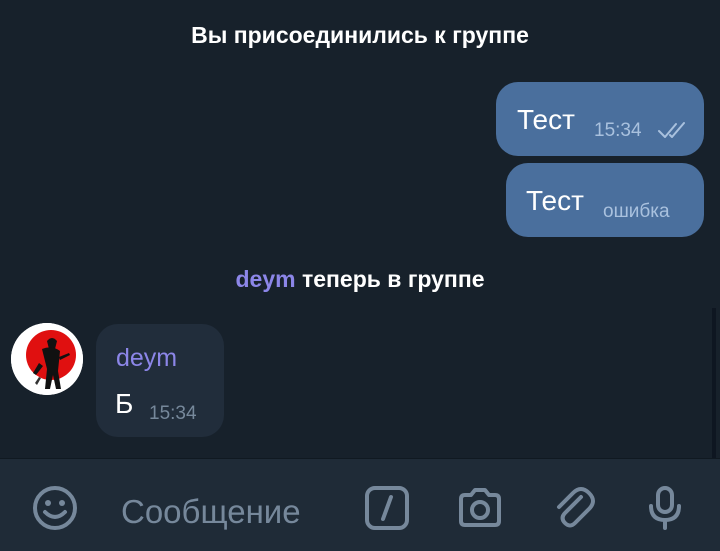 The image size is (720, 551). What do you see at coordinates (55, 508) in the screenshot?
I see `smile-icon` at bounding box center [55, 508].